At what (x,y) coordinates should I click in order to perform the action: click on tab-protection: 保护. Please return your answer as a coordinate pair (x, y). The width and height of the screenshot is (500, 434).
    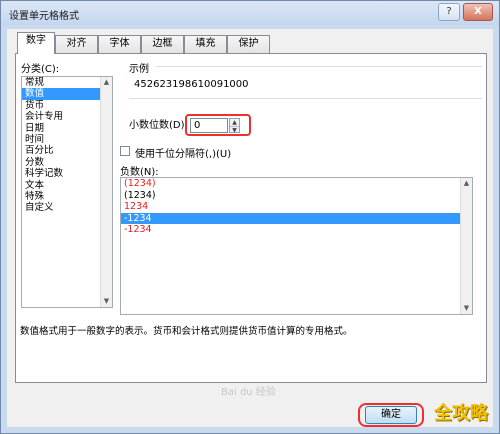
    Looking at the image, I should click on (248, 44).